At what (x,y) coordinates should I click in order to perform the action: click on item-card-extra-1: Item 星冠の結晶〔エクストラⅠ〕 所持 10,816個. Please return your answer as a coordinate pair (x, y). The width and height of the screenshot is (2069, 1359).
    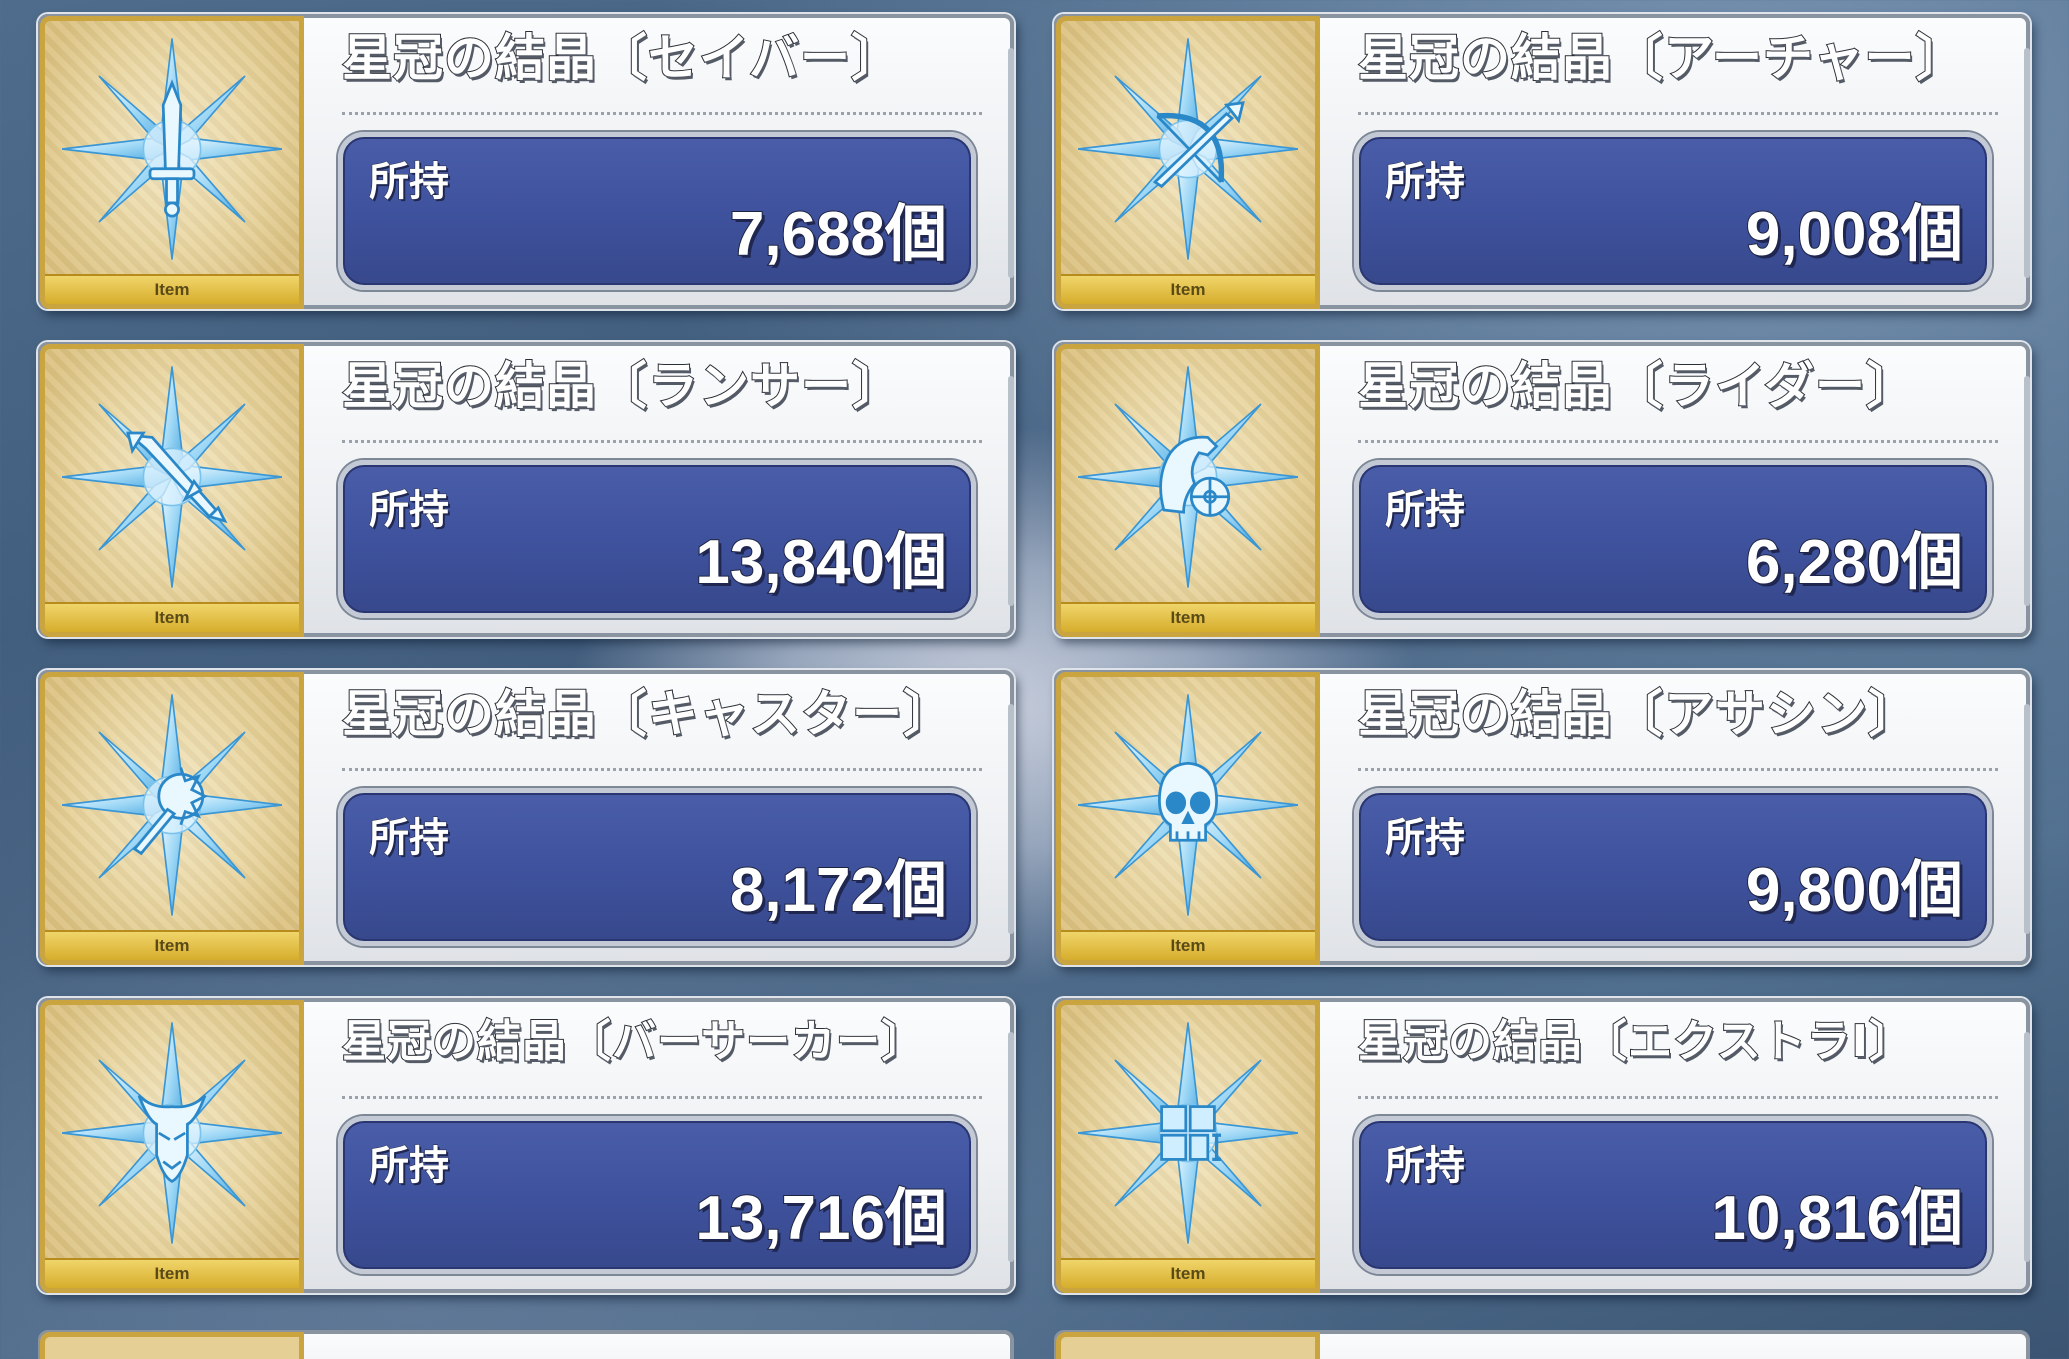
    Looking at the image, I should click on (1542, 1145).